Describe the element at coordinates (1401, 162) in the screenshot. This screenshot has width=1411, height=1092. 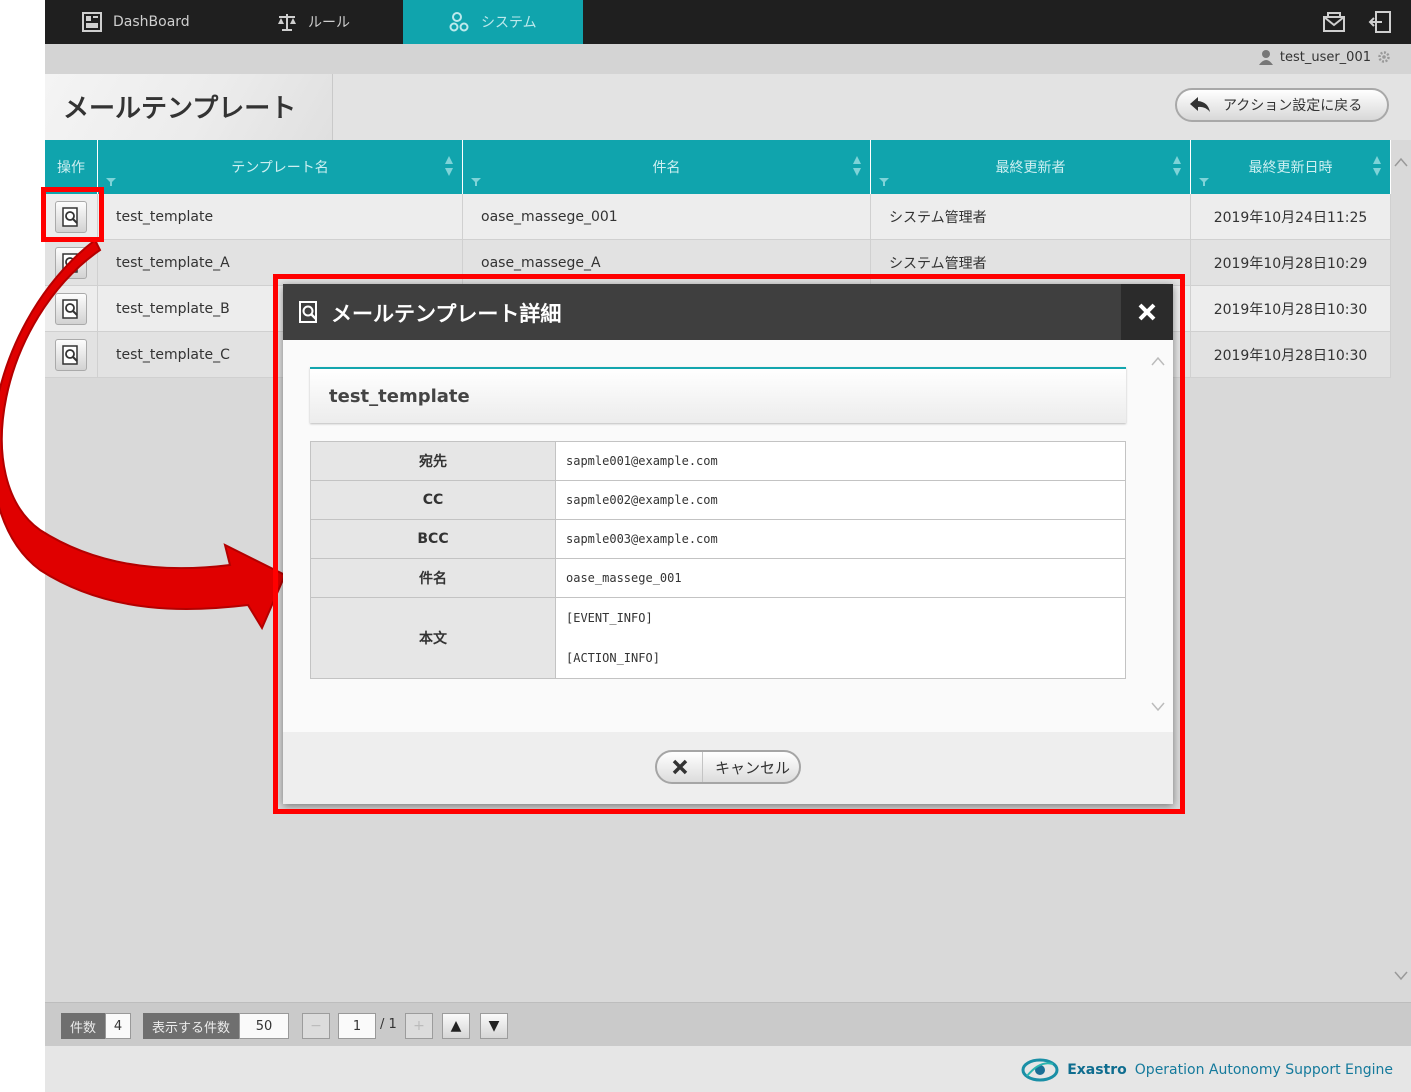
I see `scroll-up-chevron-icon` at that location.